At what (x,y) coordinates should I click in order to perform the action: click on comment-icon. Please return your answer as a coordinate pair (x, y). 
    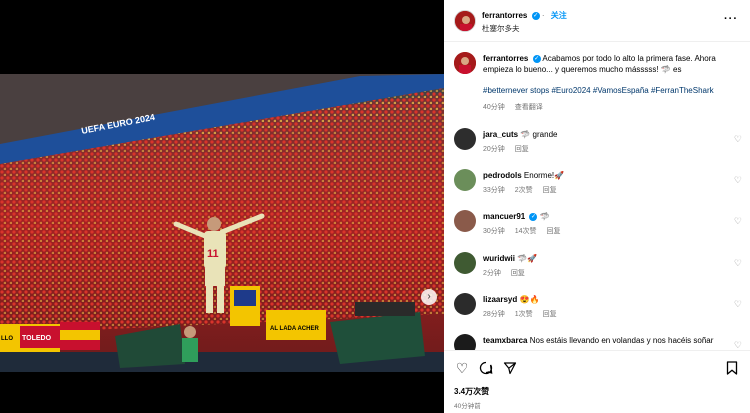
    Looking at the image, I should click on (486, 368).